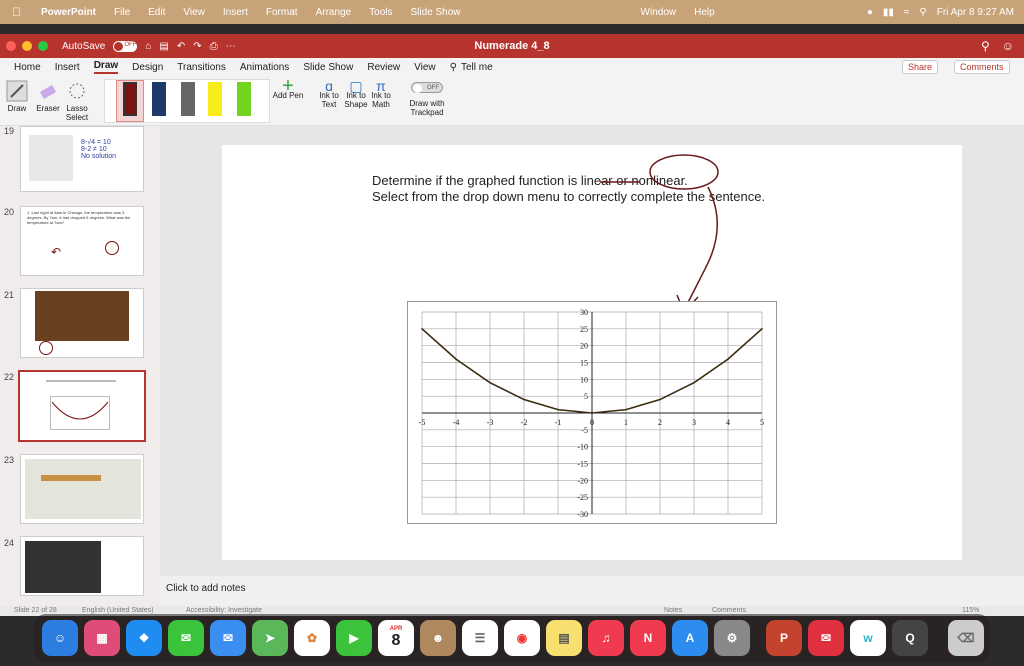 This screenshot has width=1024, height=666. Describe the element at coordinates (592, 422) in the screenshot. I see `x-tick-label: 0` at that location.